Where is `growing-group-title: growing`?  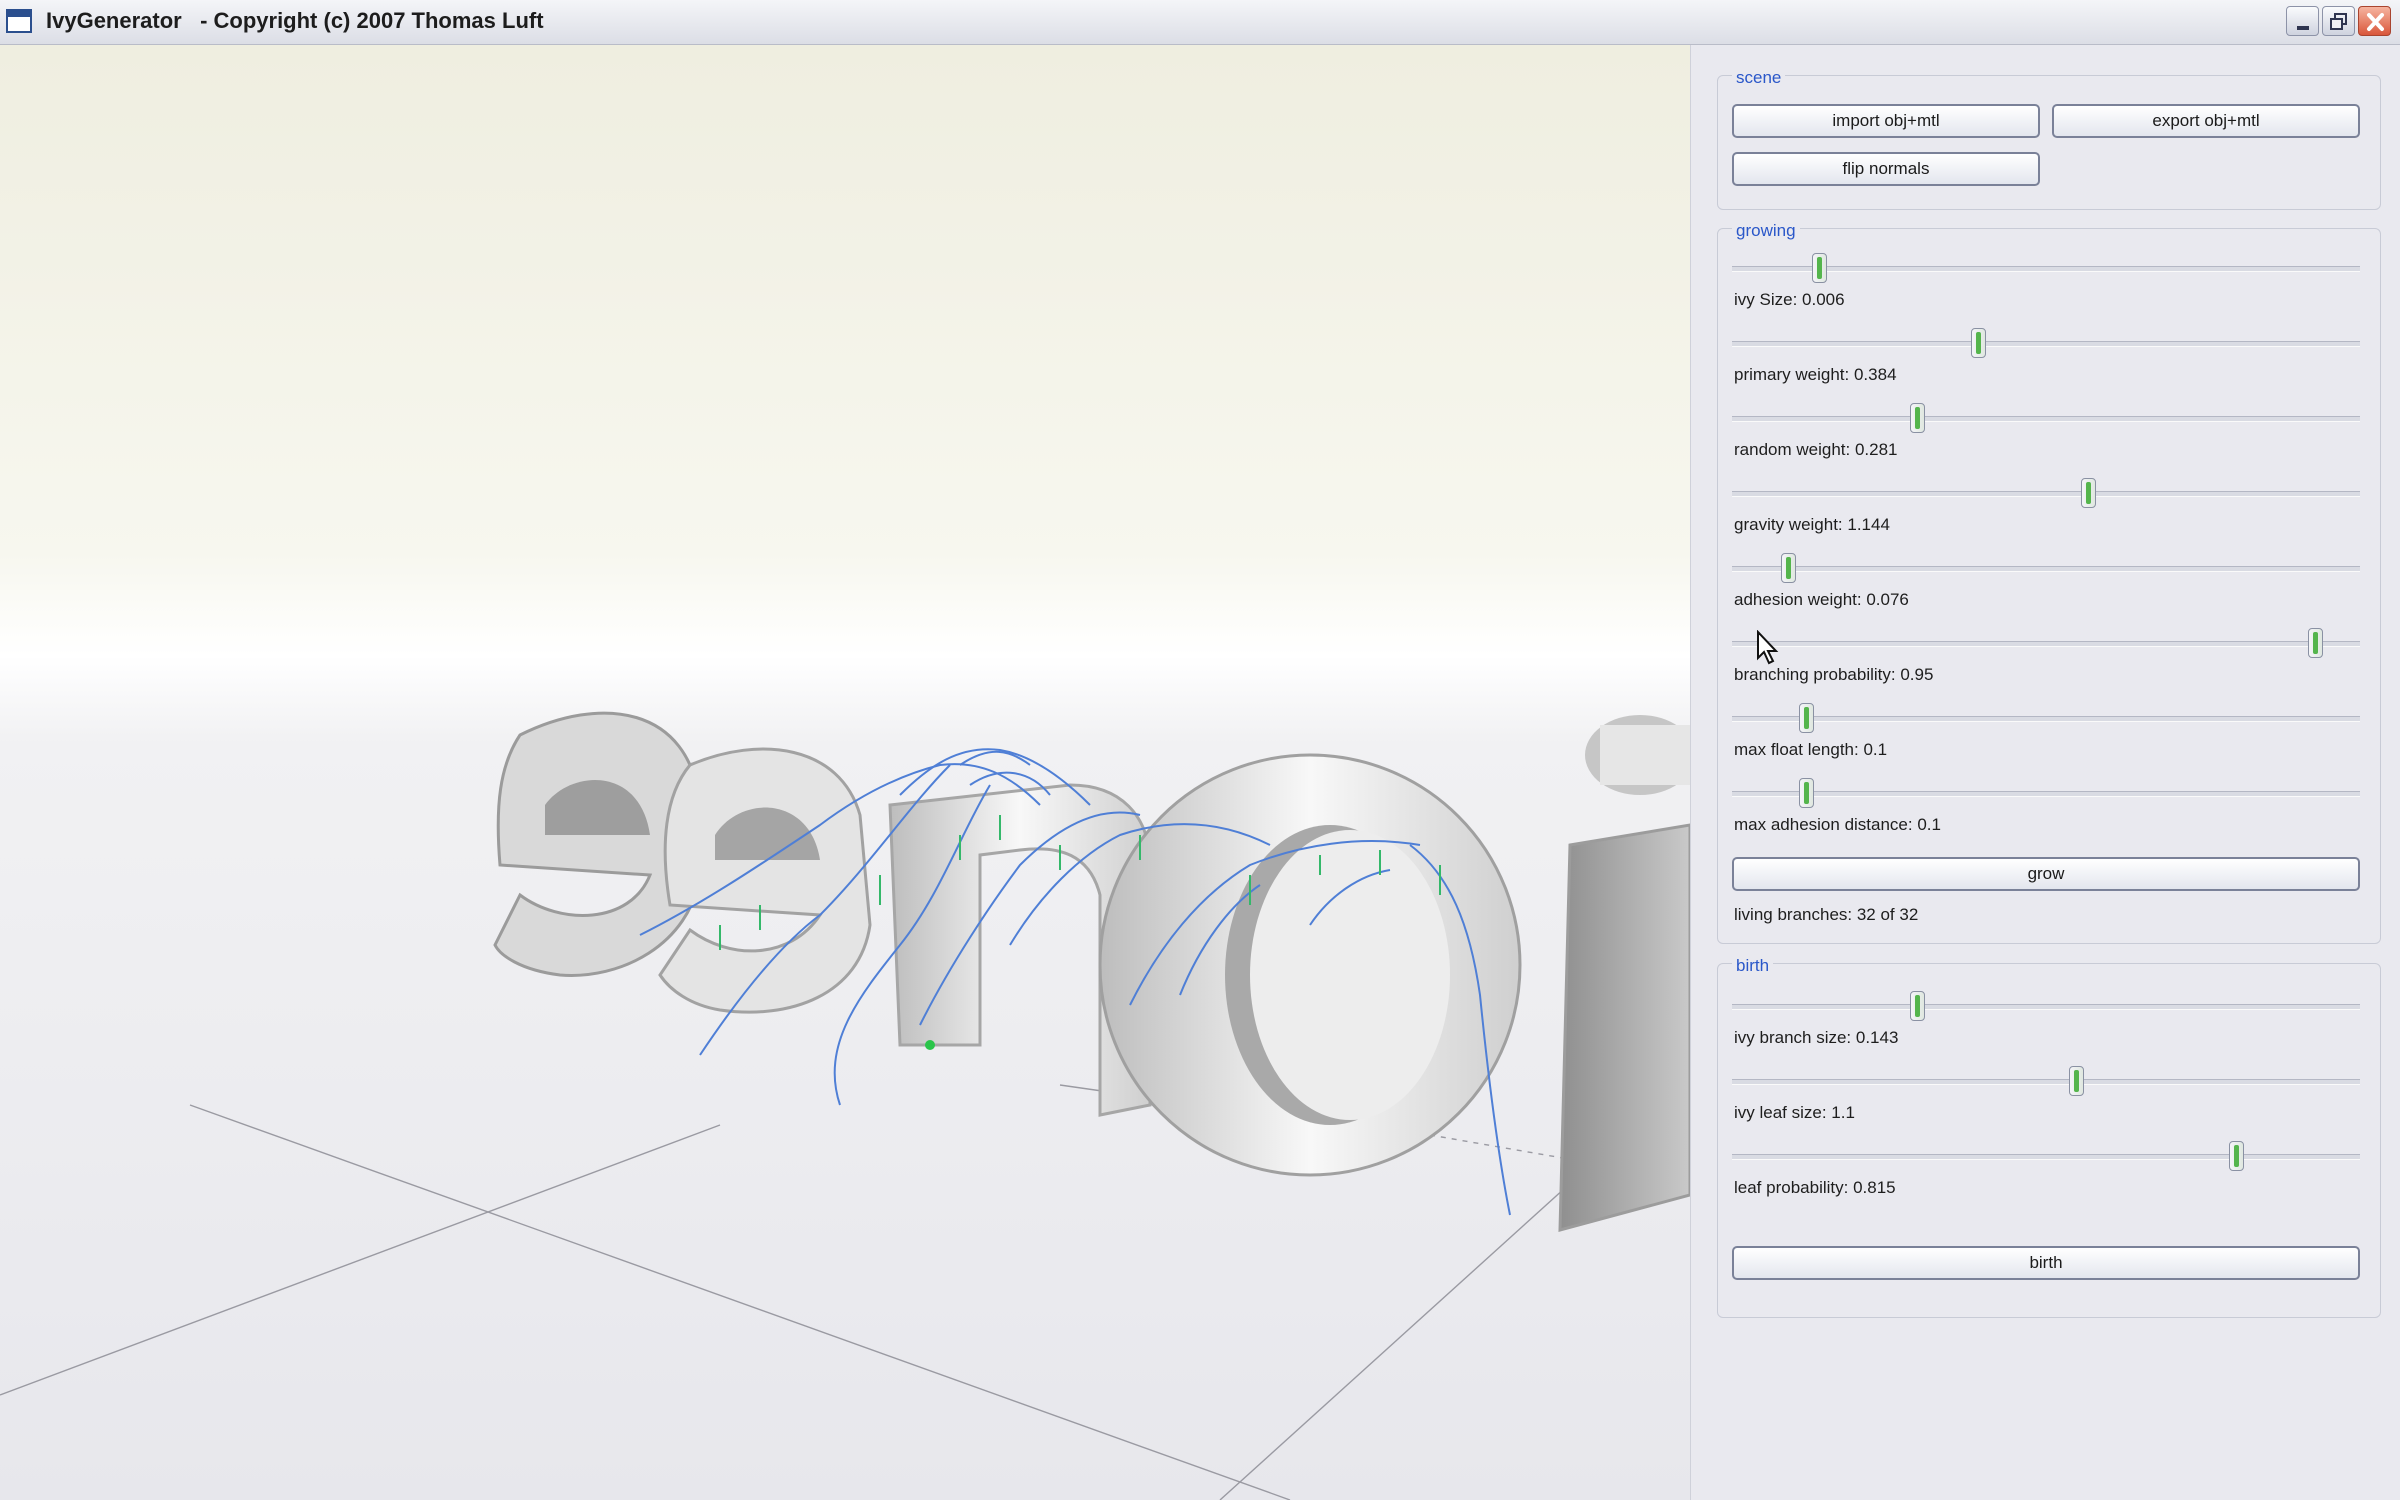
growing-group-title: growing is located at coordinates (1766, 231).